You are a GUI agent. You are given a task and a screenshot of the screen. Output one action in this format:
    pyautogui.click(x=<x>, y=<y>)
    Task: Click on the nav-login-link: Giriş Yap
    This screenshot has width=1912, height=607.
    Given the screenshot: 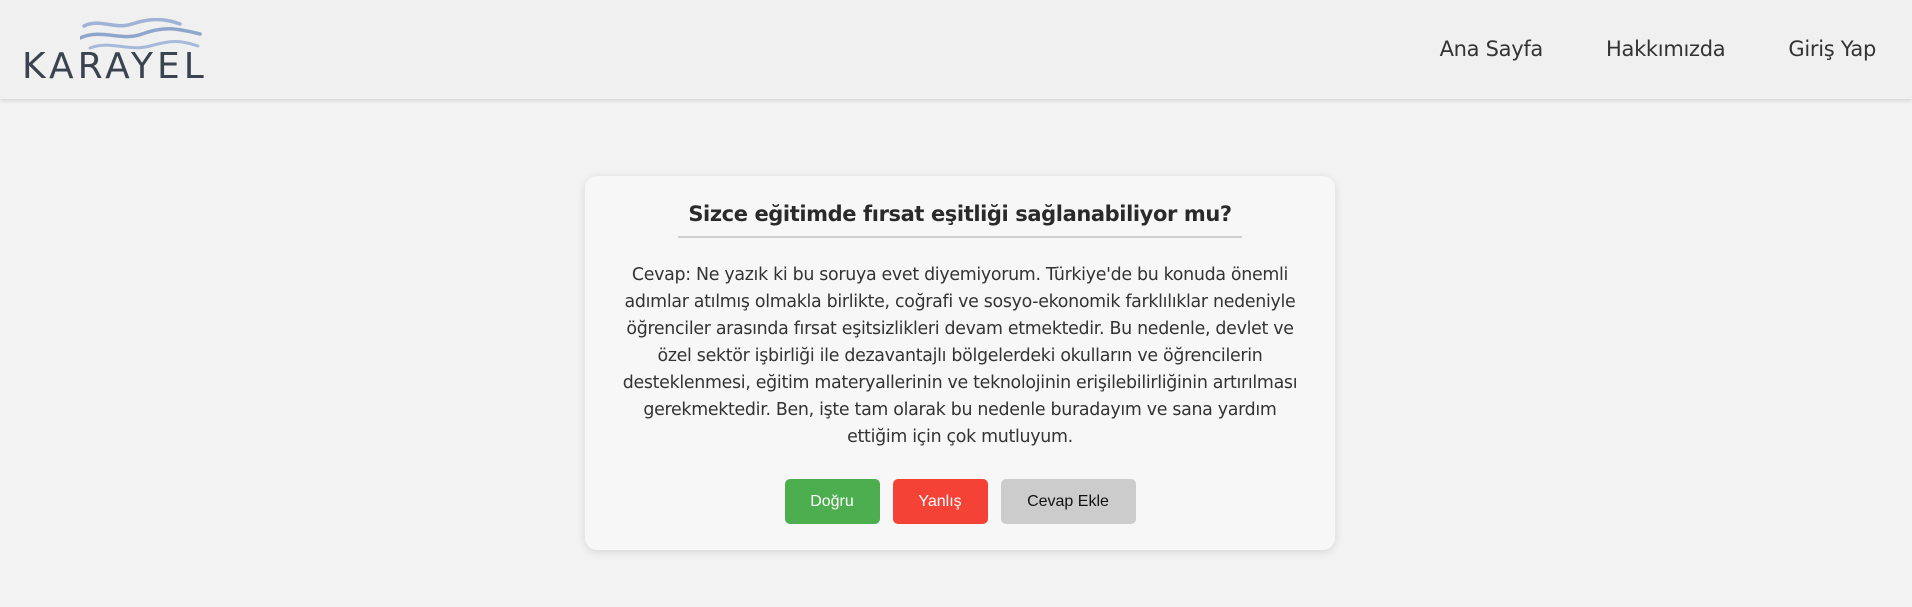 What is the action you would take?
    pyautogui.click(x=1832, y=49)
    